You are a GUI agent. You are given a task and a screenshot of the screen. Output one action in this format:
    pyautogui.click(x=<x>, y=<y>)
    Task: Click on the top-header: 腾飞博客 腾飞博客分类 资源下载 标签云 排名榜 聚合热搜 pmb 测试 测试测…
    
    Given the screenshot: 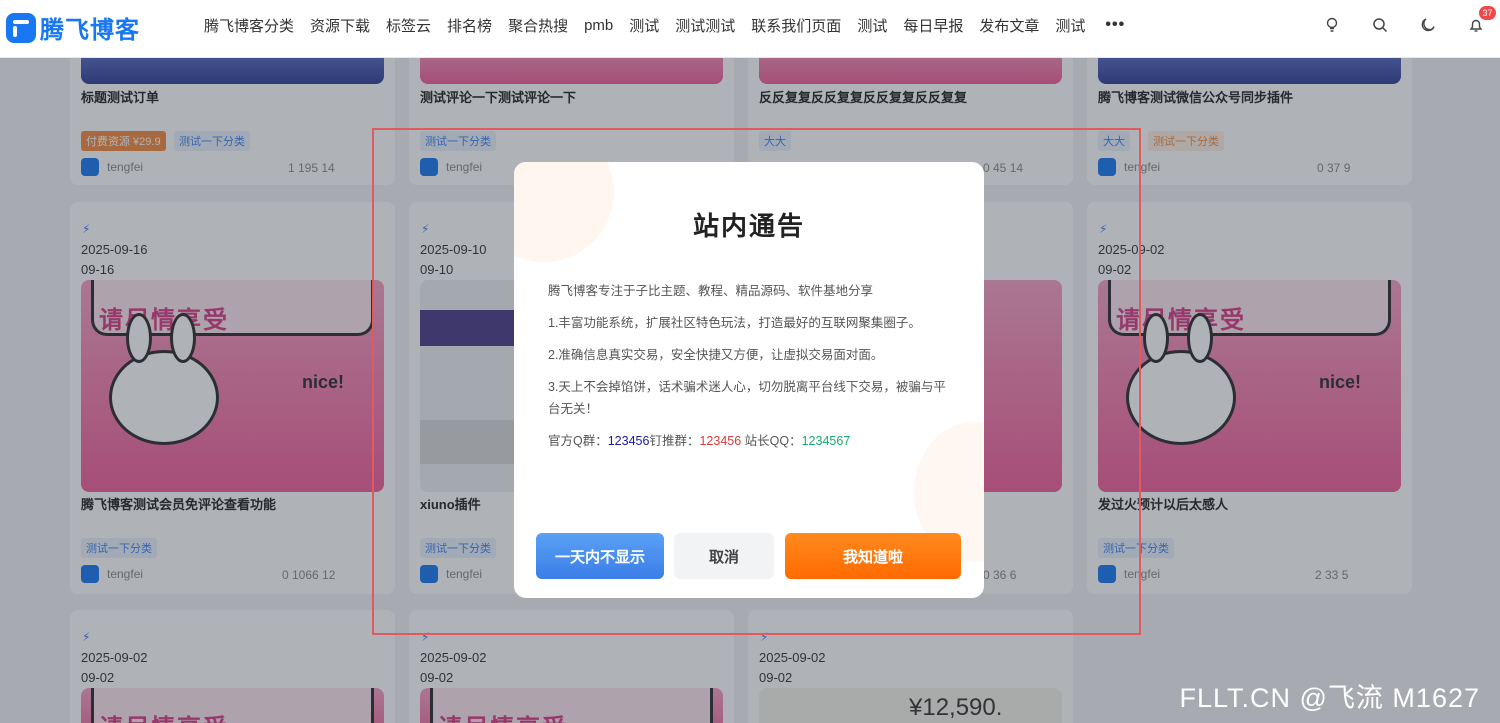 What is the action you would take?
    pyautogui.click(x=750, y=29)
    